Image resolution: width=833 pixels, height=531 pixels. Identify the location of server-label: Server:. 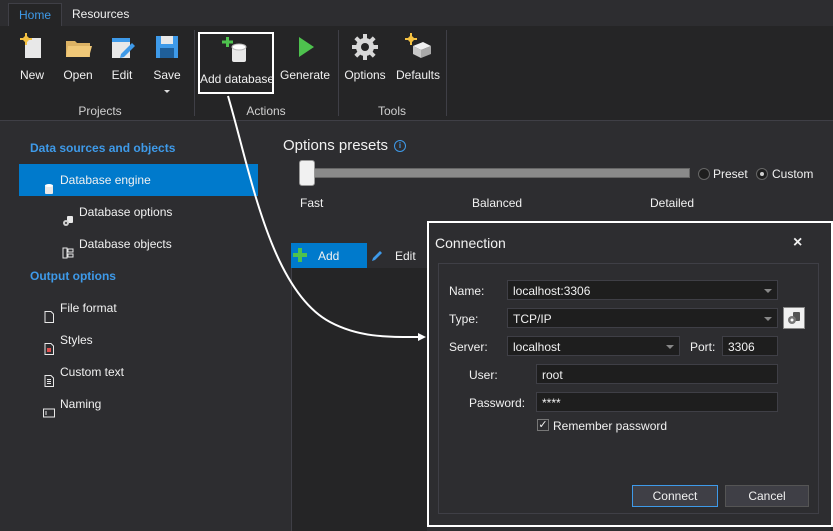
(468, 347).